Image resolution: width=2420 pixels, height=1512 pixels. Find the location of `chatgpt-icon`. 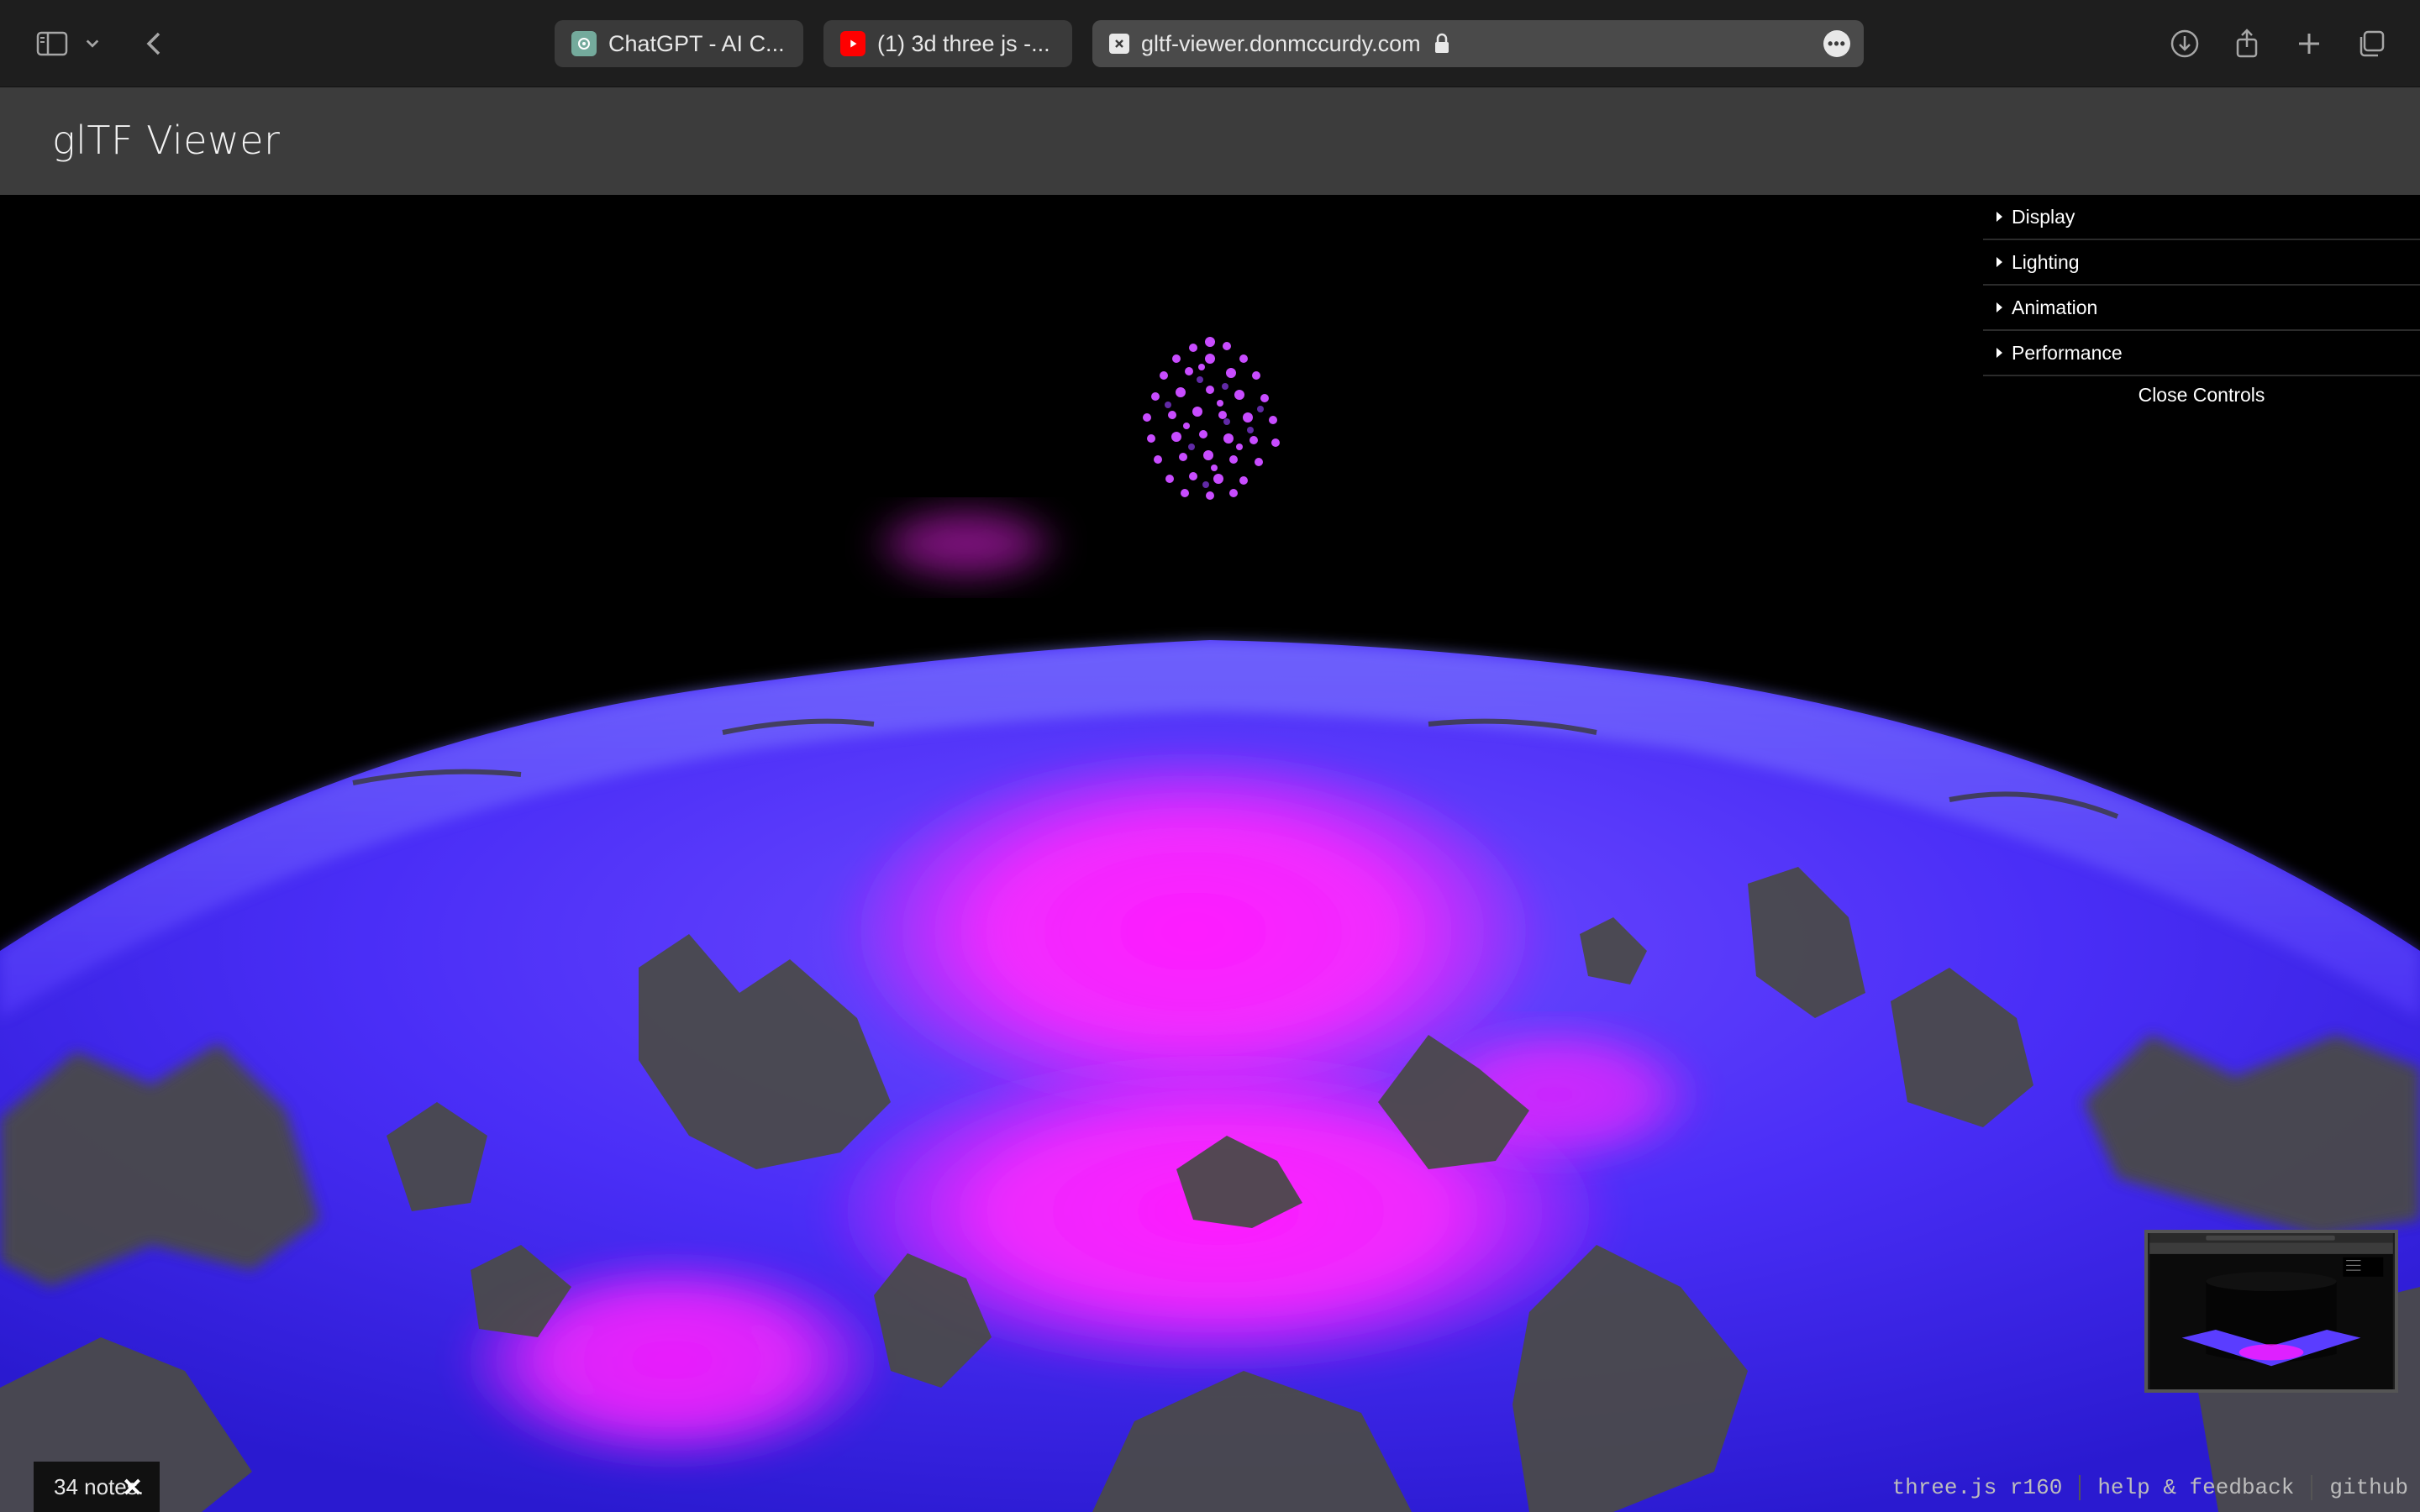

chatgpt-icon is located at coordinates (584, 43).